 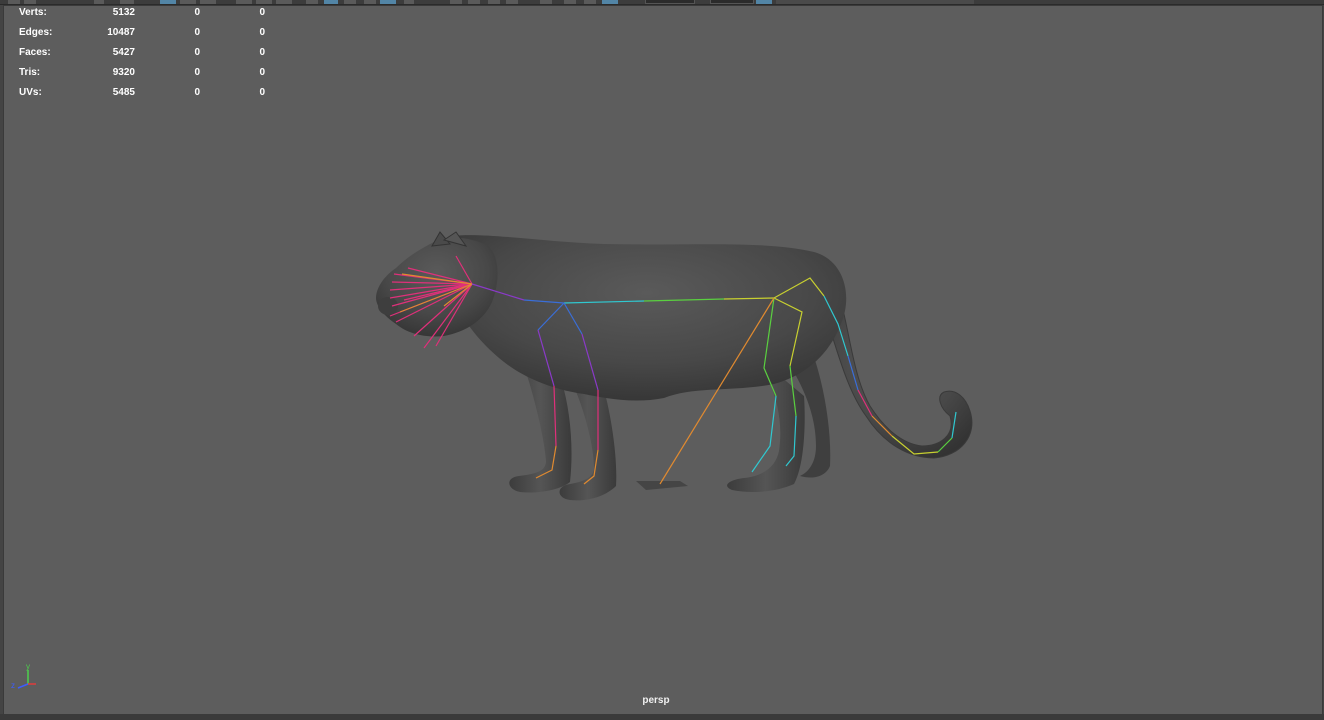 I want to click on exposure-field, so click(x=670, y=2).